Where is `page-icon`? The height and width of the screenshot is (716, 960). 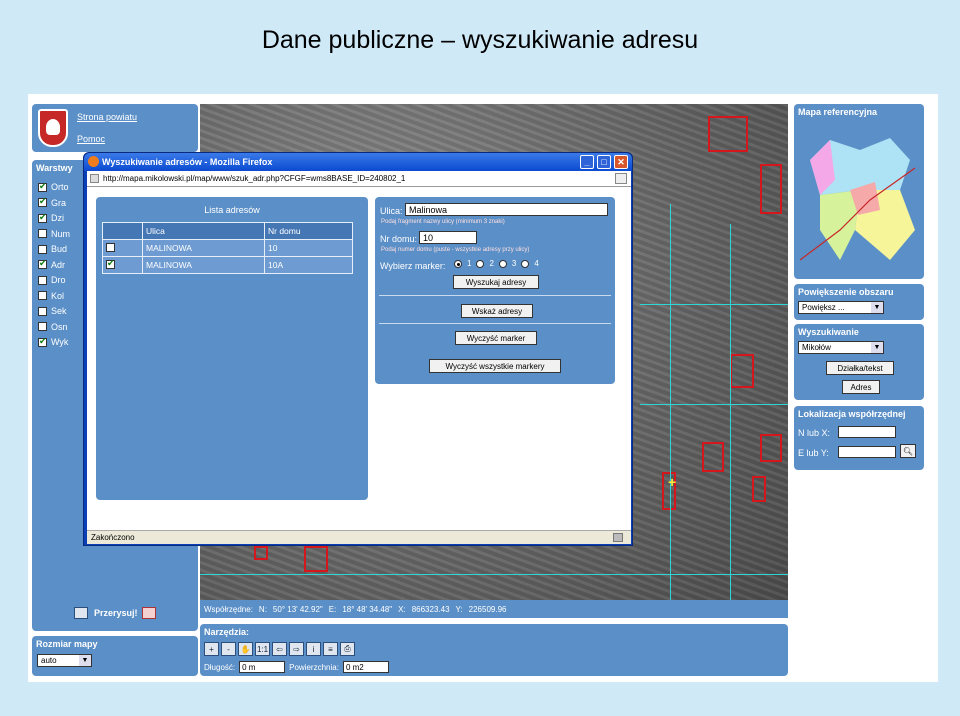 page-icon is located at coordinates (94, 178).